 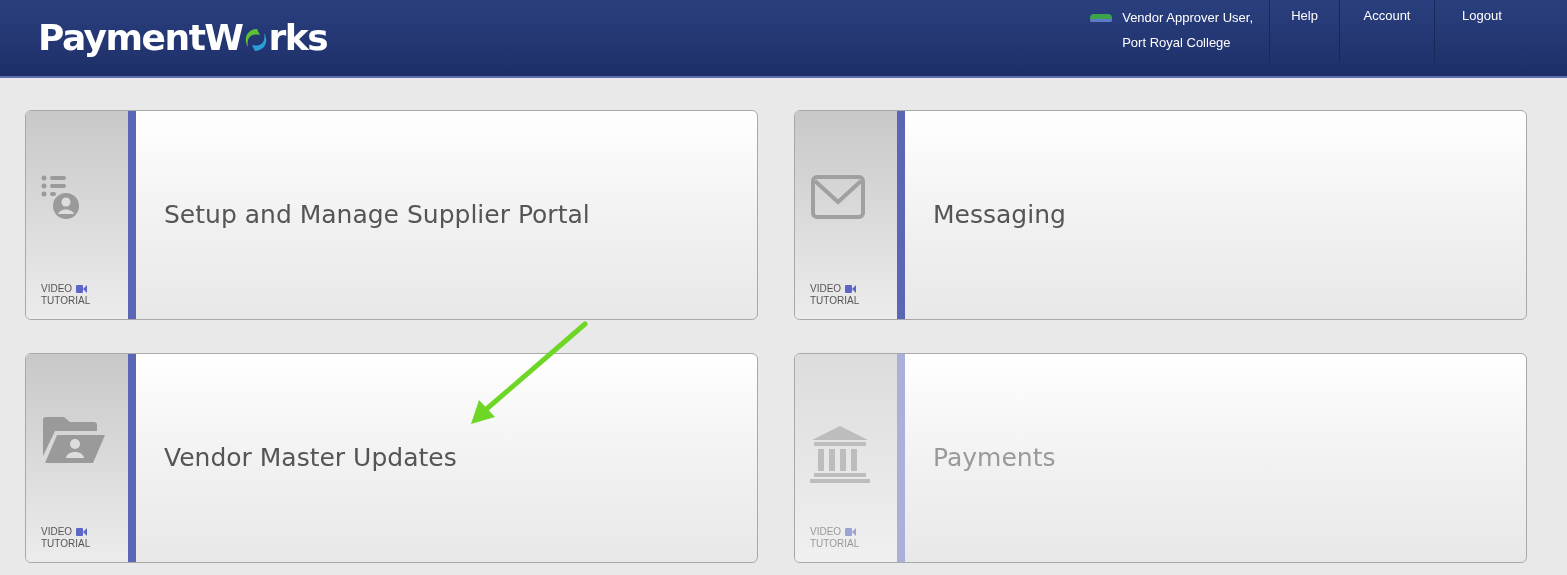 I want to click on status-icon, so click(x=1101, y=18).